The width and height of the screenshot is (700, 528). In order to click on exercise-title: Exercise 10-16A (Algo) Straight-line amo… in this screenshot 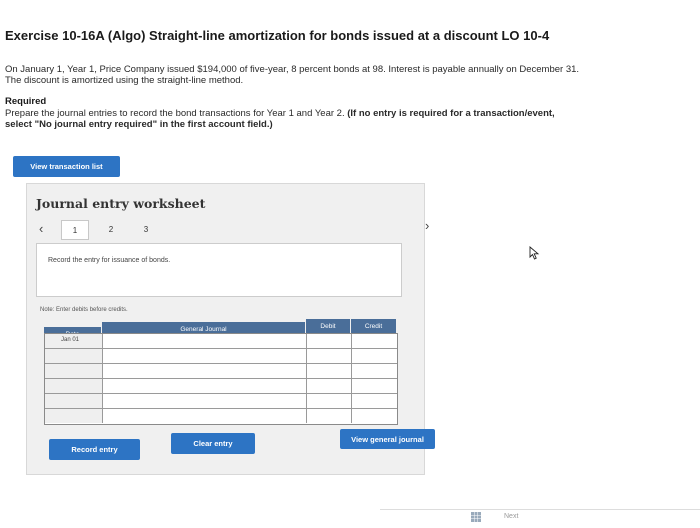, I will do `click(277, 35)`.